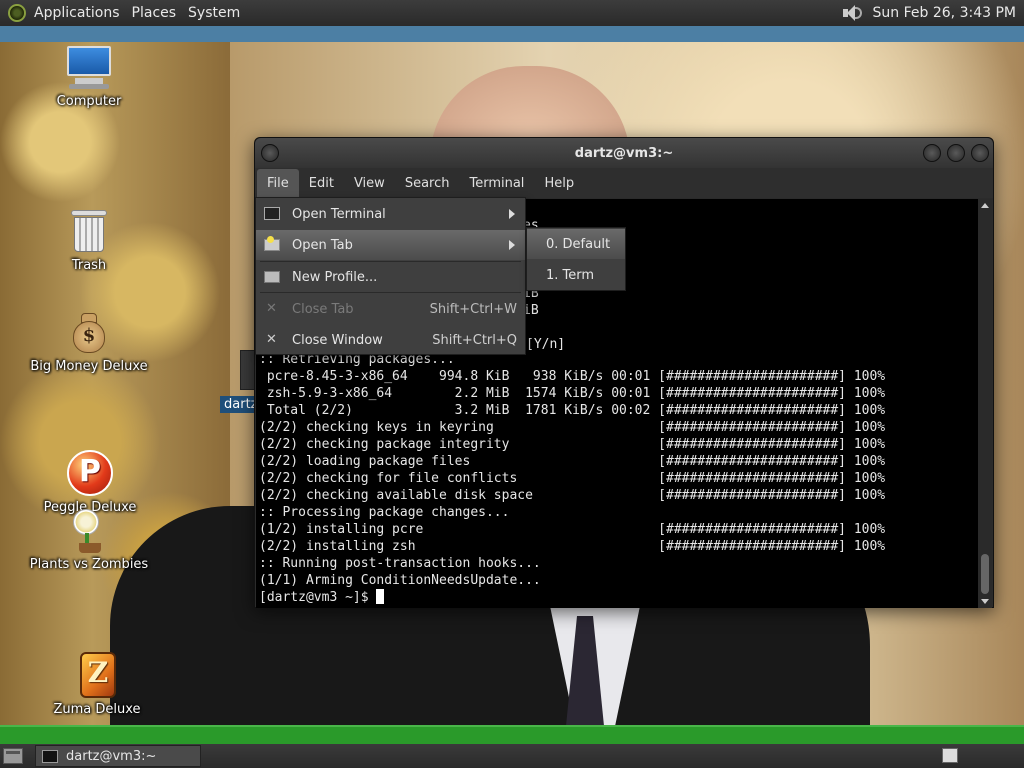  Describe the element at coordinates (339, 214) in the screenshot. I see `menu-item-label: Open Terminal` at that location.